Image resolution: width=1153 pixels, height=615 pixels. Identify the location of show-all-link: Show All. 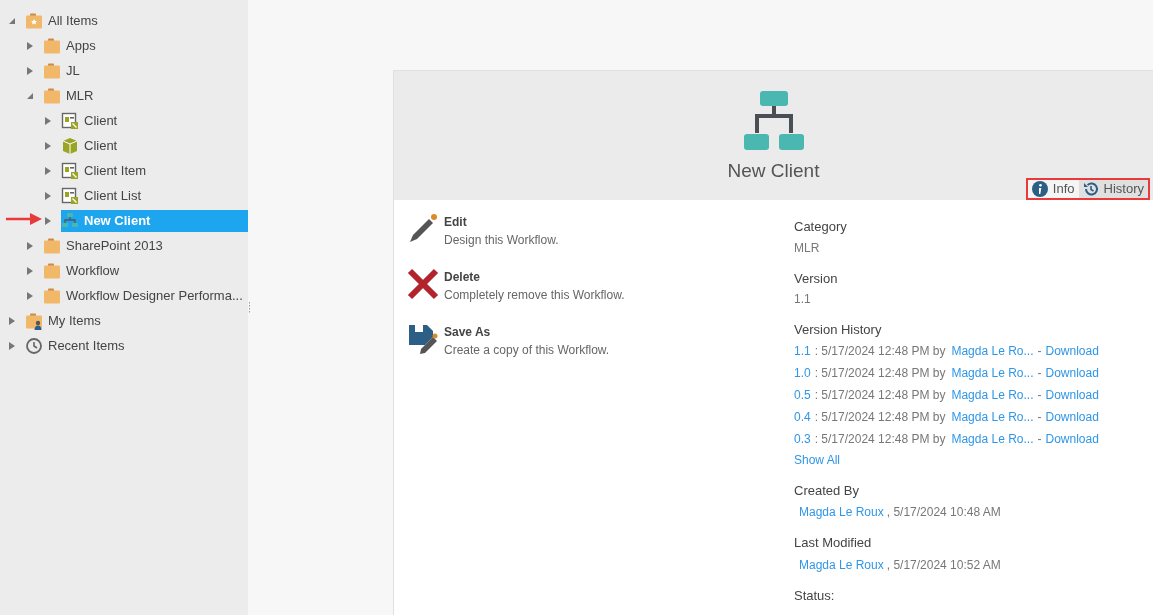
(946, 459).